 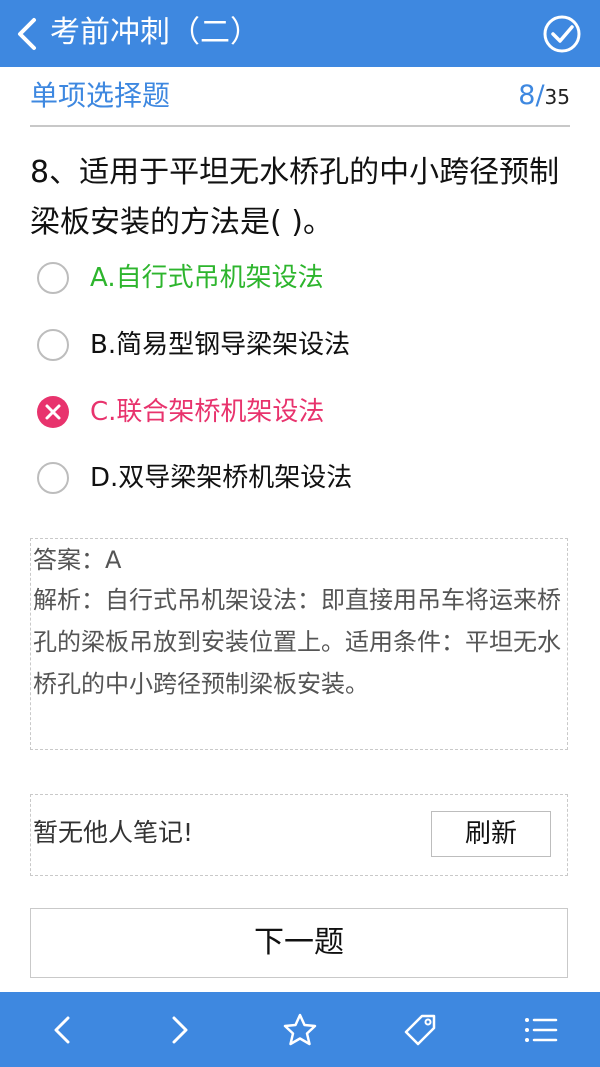 I want to click on section-divider, so click(x=300, y=126).